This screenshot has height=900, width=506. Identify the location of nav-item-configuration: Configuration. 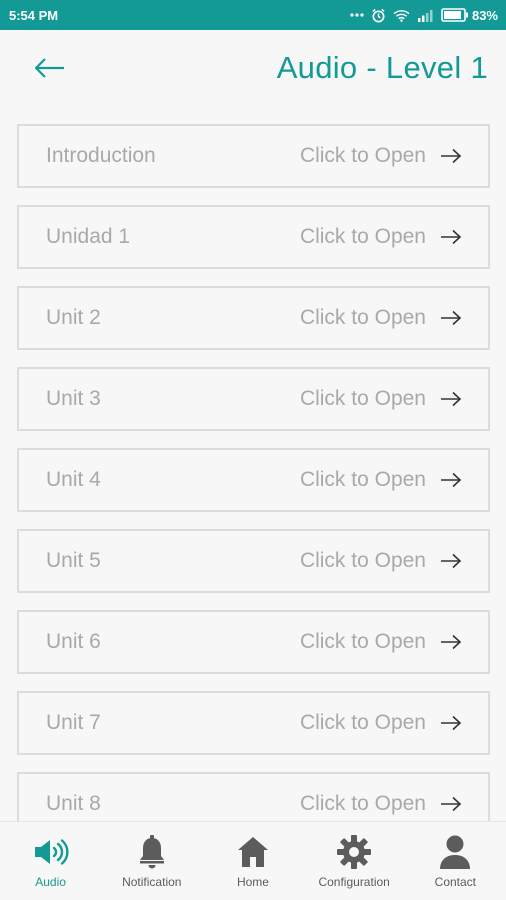
(354, 861).